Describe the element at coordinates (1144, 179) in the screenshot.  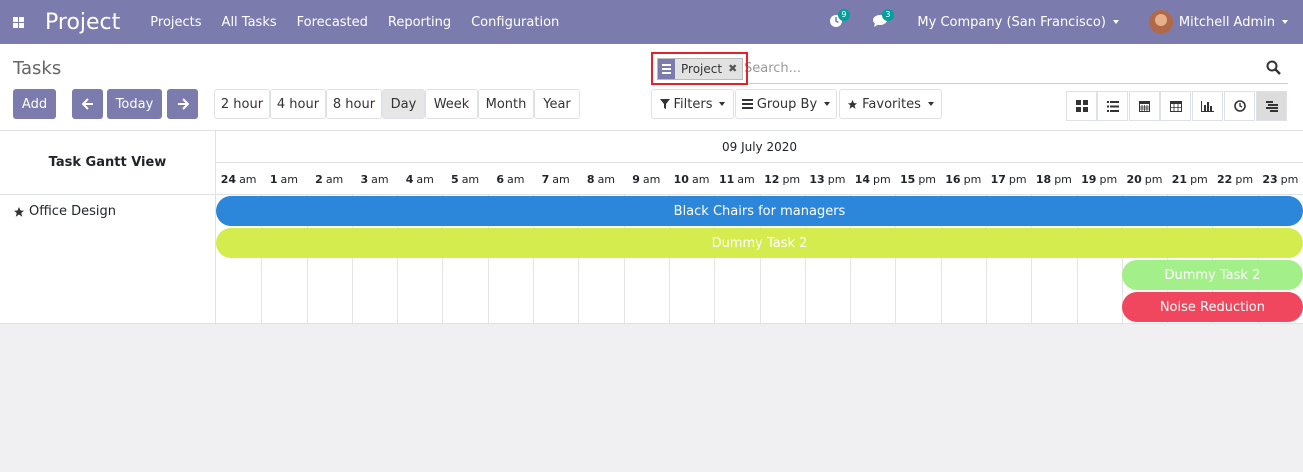
I see `hour-label: 20 pm` at that location.